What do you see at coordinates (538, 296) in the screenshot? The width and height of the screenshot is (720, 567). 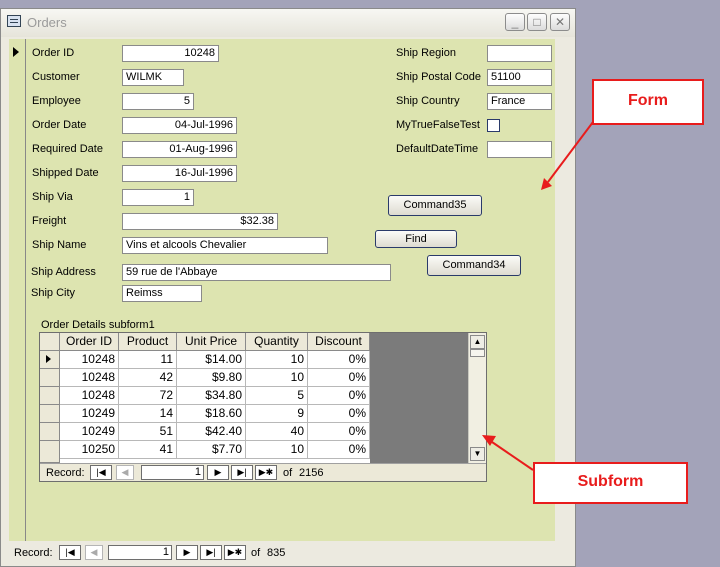 I see `annotation-arrows` at bounding box center [538, 296].